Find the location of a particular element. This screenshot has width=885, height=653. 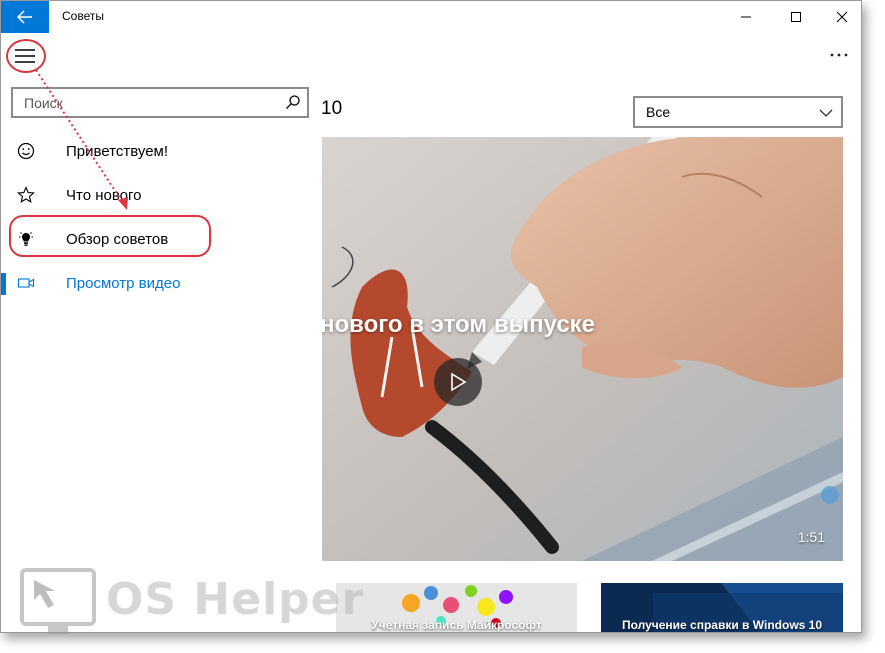

back-arrow-icon is located at coordinates (24, 17).